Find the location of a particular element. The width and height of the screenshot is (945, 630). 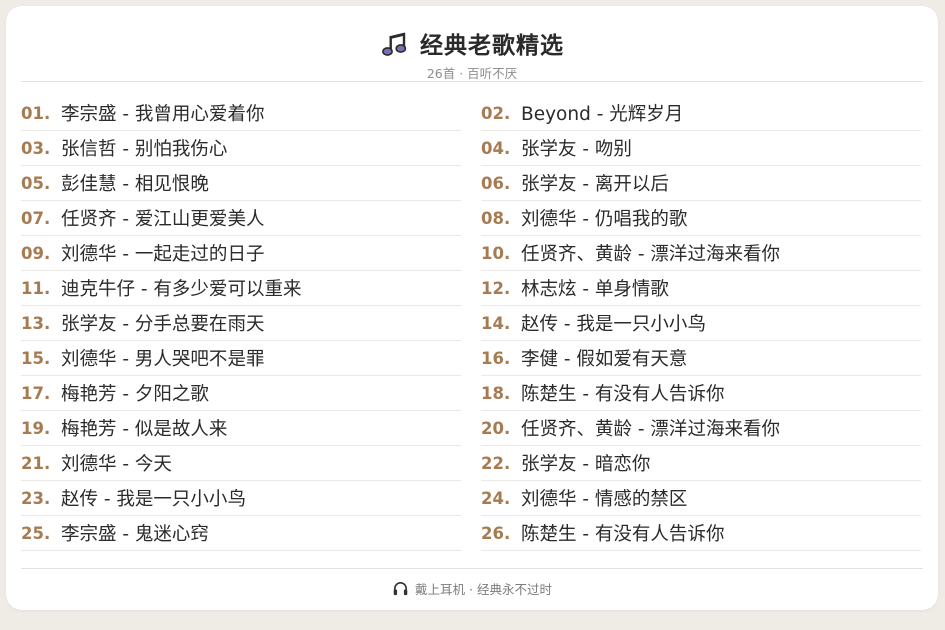

song-item: 24. 刘德华 - 情感的禁区 is located at coordinates (701, 498).